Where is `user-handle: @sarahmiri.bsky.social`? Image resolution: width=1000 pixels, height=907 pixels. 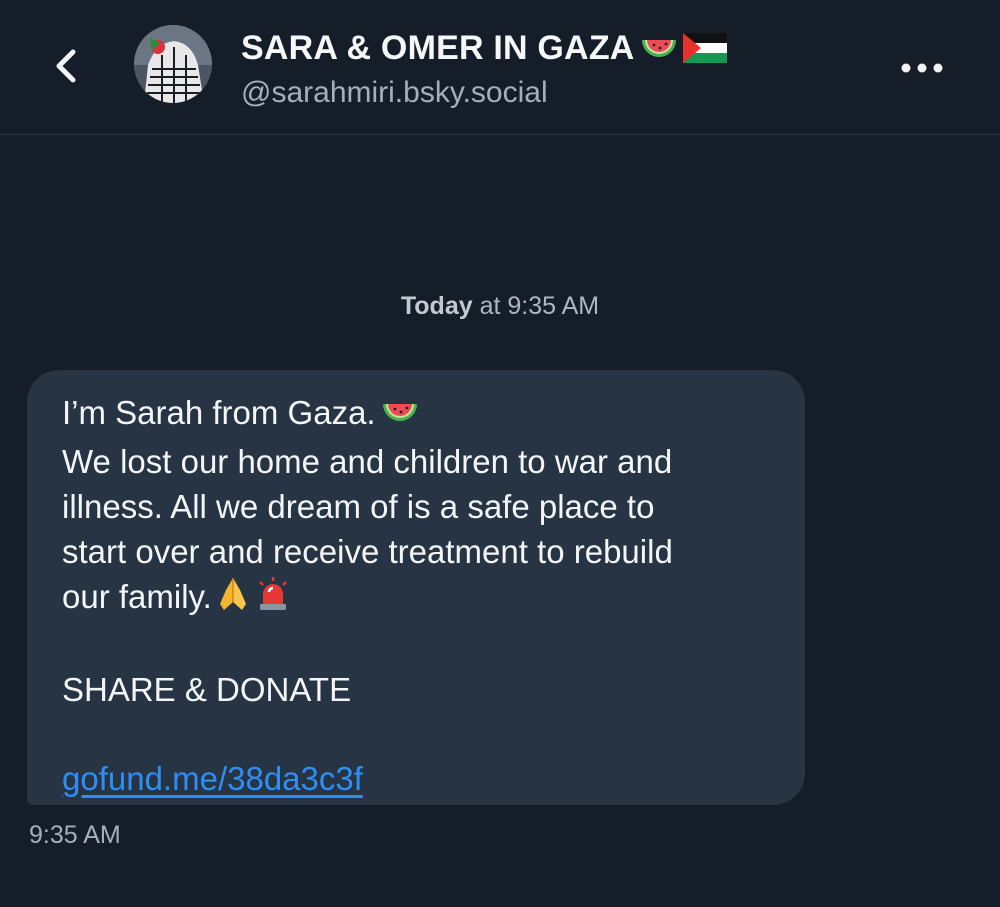 user-handle: @sarahmiri.bsky.social is located at coordinates (394, 93).